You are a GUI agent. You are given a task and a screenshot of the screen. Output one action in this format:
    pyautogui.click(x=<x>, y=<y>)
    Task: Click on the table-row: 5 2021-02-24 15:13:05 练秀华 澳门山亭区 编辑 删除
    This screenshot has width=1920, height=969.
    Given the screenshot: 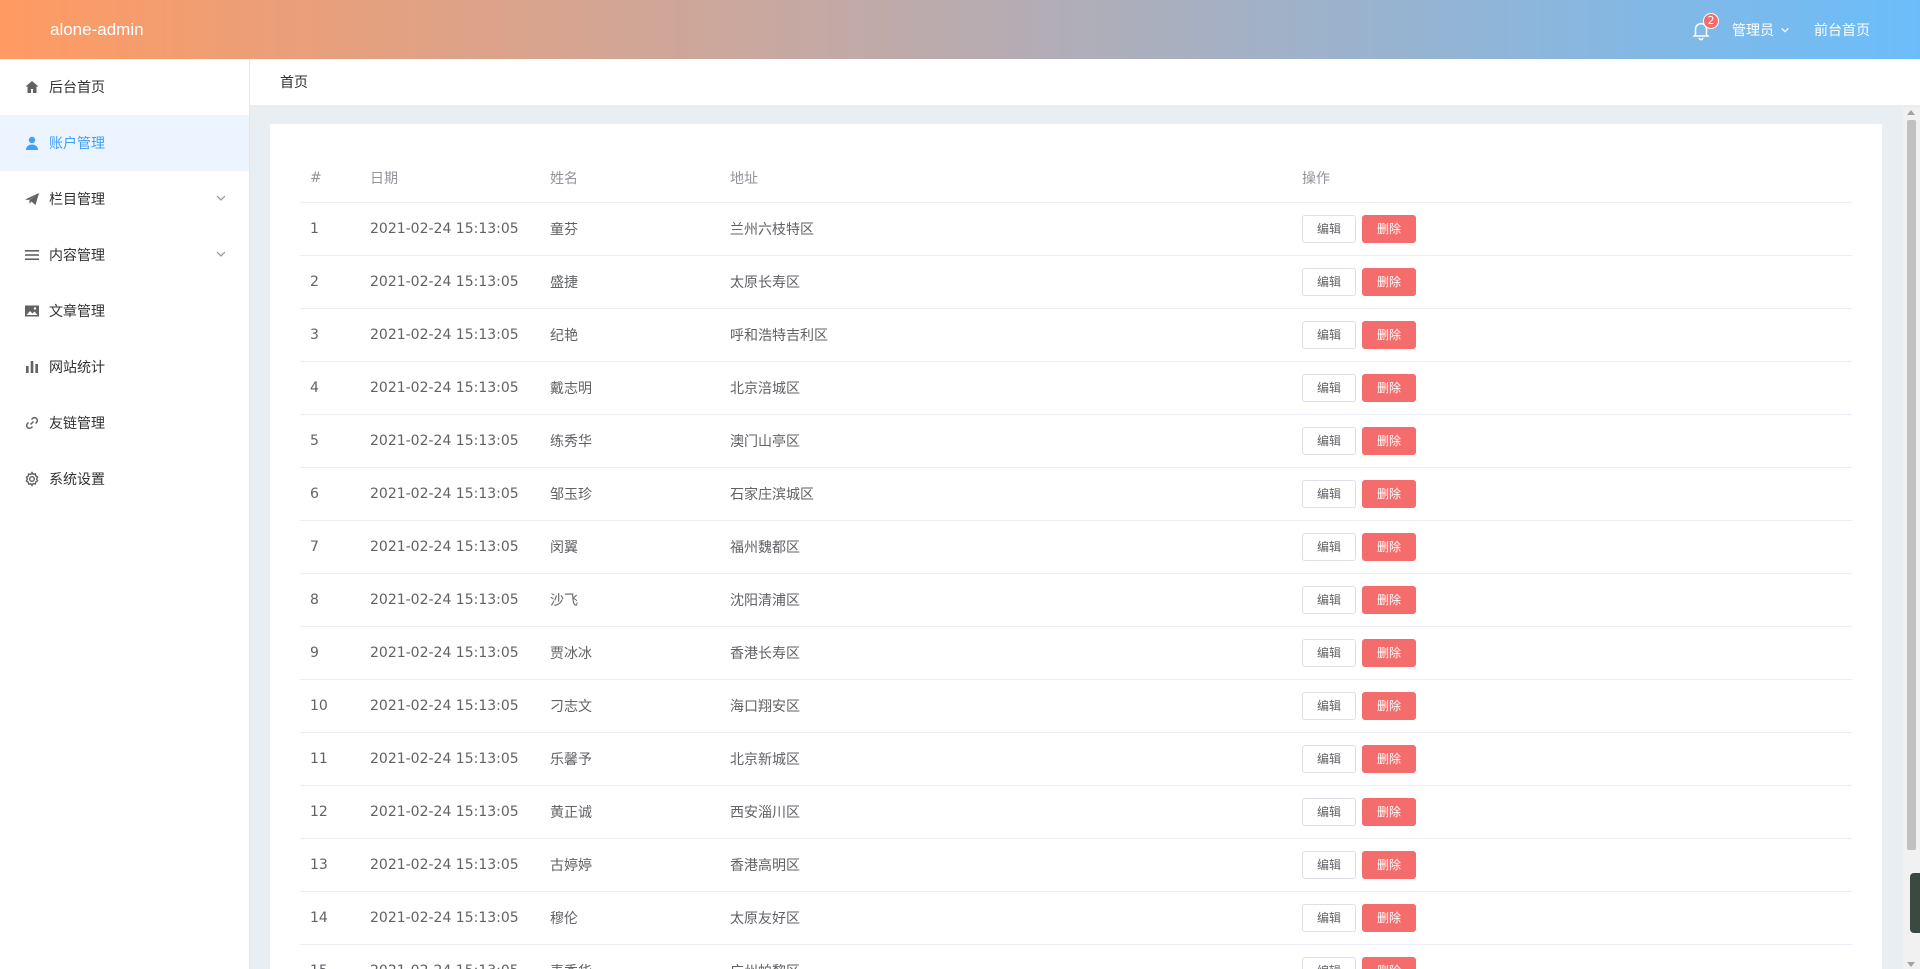 What is the action you would take?
    pyautogui.click(x=1076, y=441)
    